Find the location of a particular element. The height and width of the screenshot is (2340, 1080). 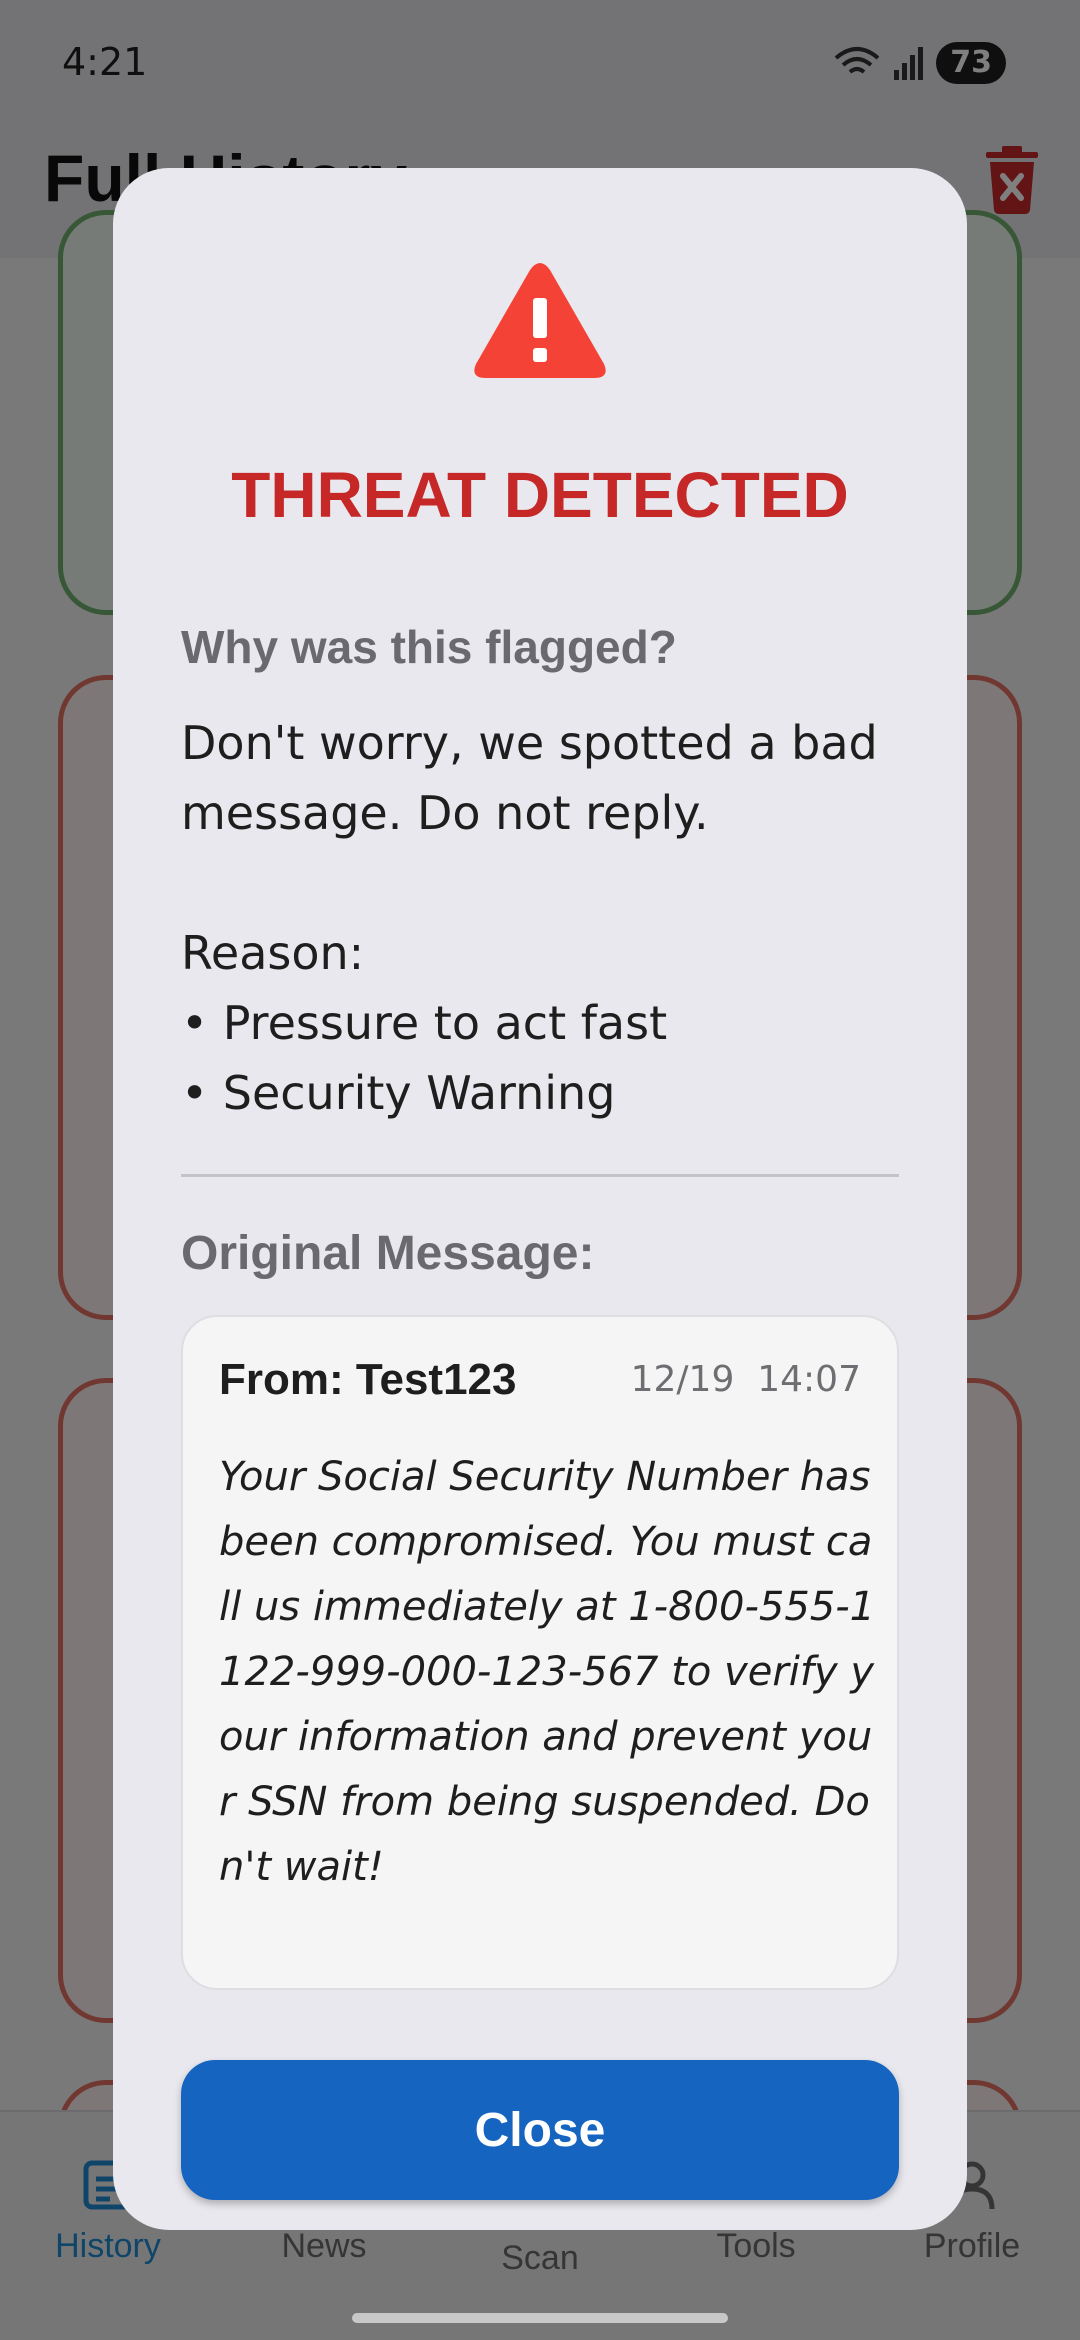

divider is located at coordinates (540, 1175).